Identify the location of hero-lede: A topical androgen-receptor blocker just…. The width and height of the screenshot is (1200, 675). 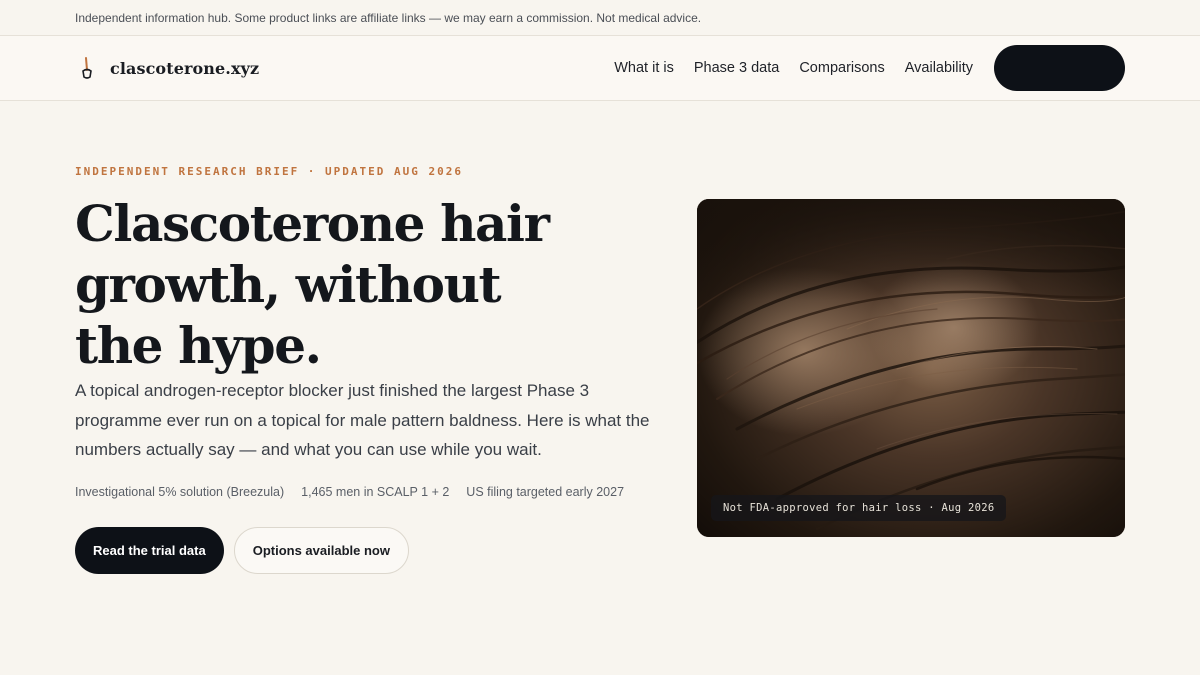
(362, 420).